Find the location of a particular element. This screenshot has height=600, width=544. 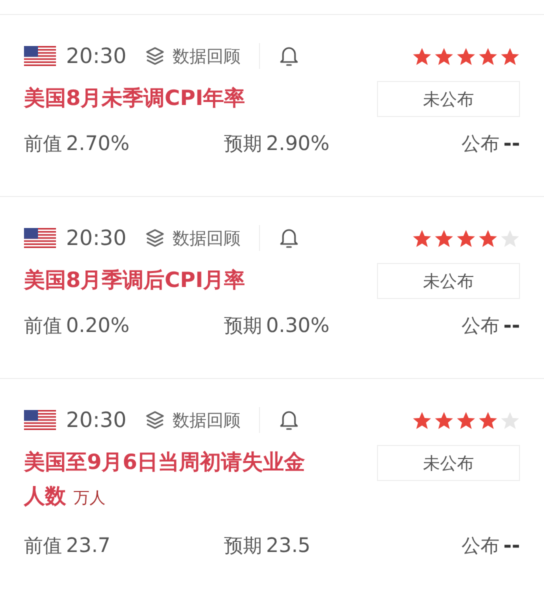

previous-value: 23.7 is located at coordinates (88, 545).